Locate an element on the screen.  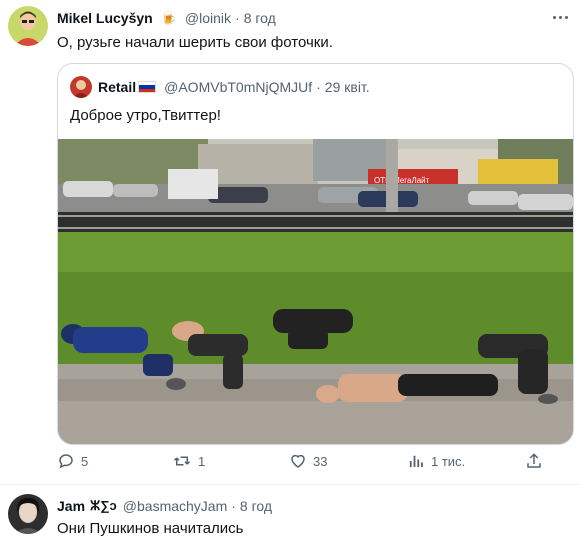
reply-header: Jam ⵣ∑ↄ @basmachyJam · 8 год is located at coordinates (164, 506).